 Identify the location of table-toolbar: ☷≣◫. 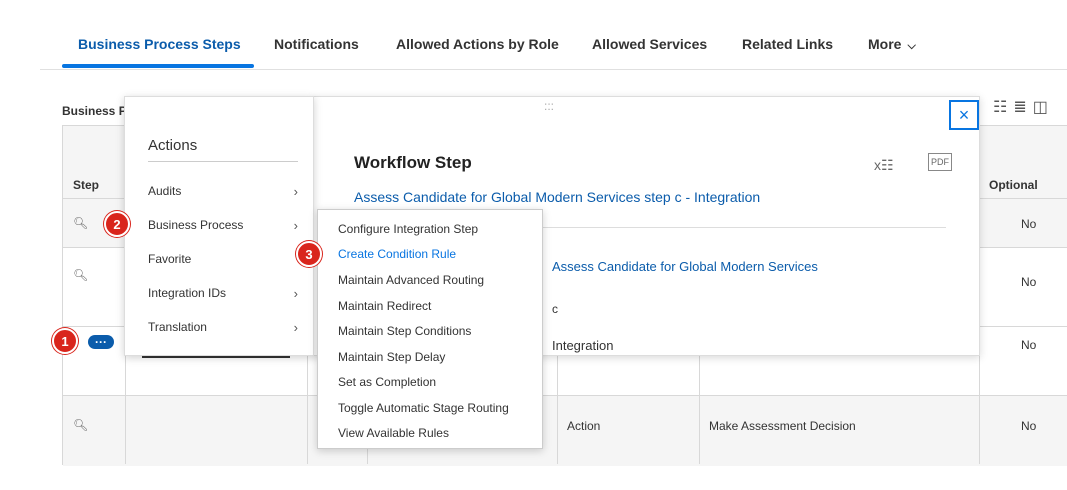
(1023, 107).